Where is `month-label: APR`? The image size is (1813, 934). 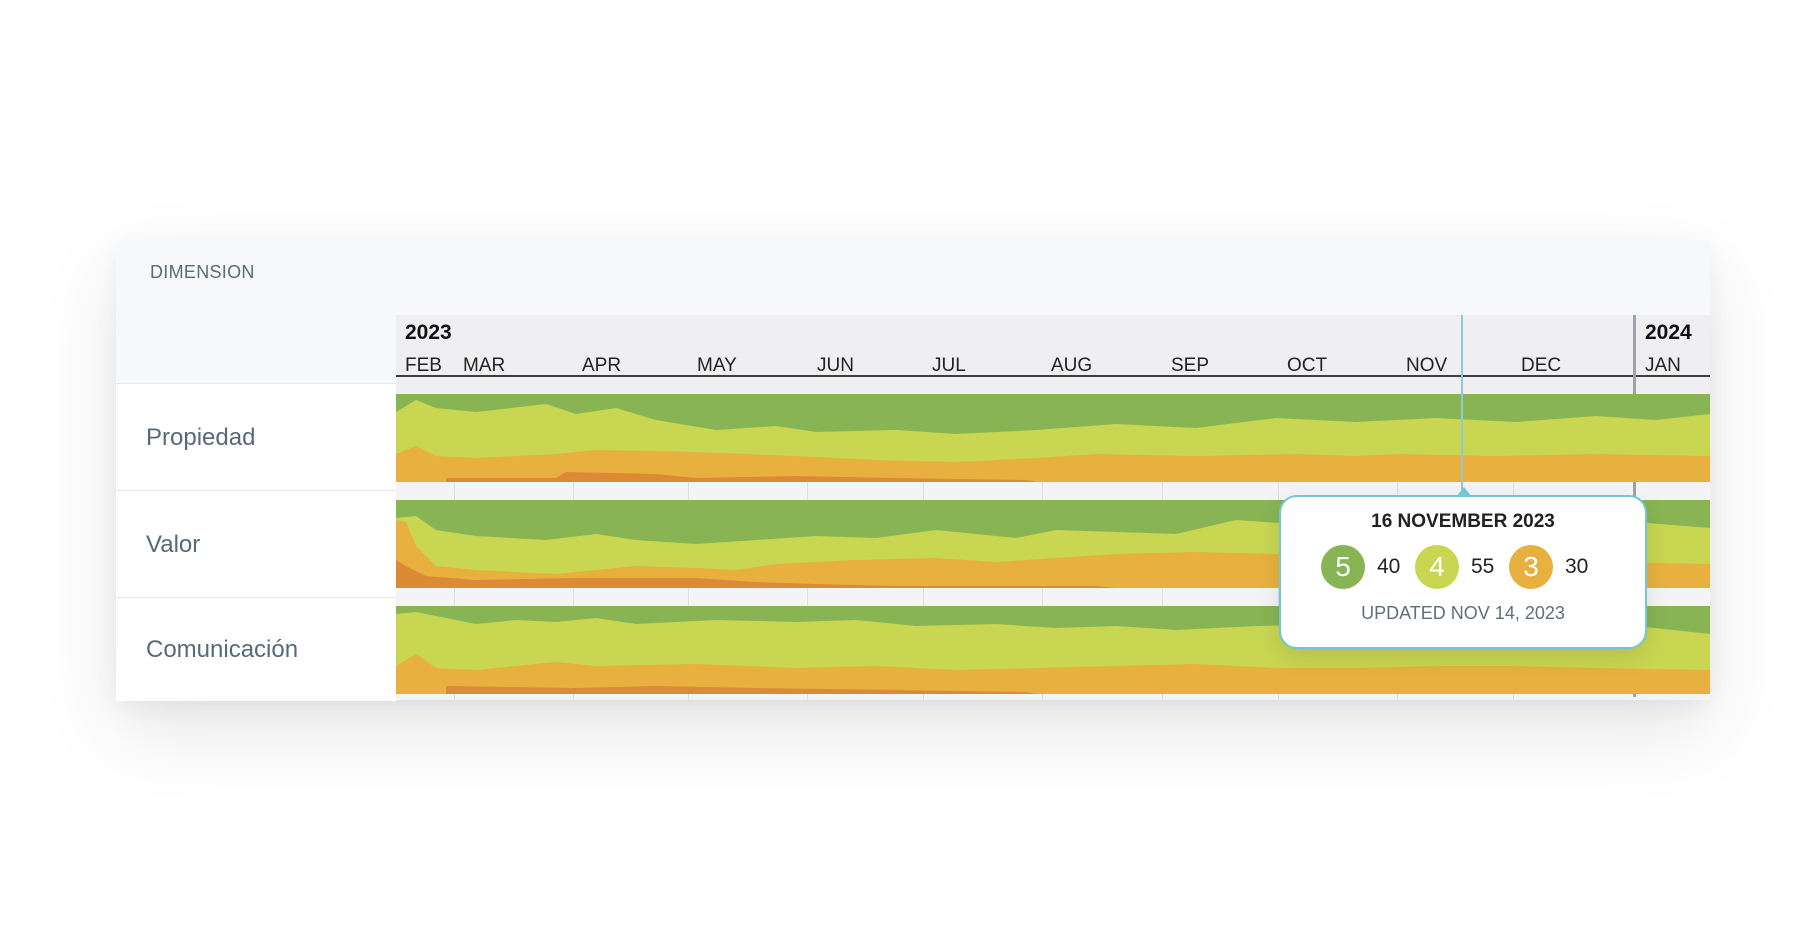 month-label: APR is located at coordinates (602, 365).